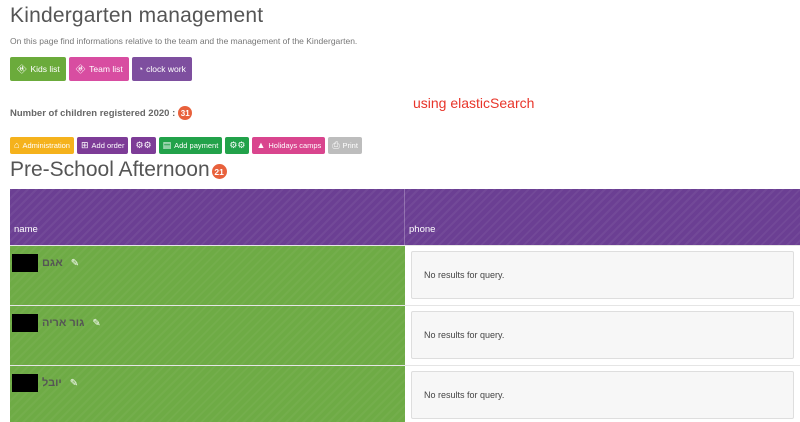 Image resolution: width=800 pixels, height=422 pixels. I want to click on name-cell: יובל ✎, so click(207, 394).